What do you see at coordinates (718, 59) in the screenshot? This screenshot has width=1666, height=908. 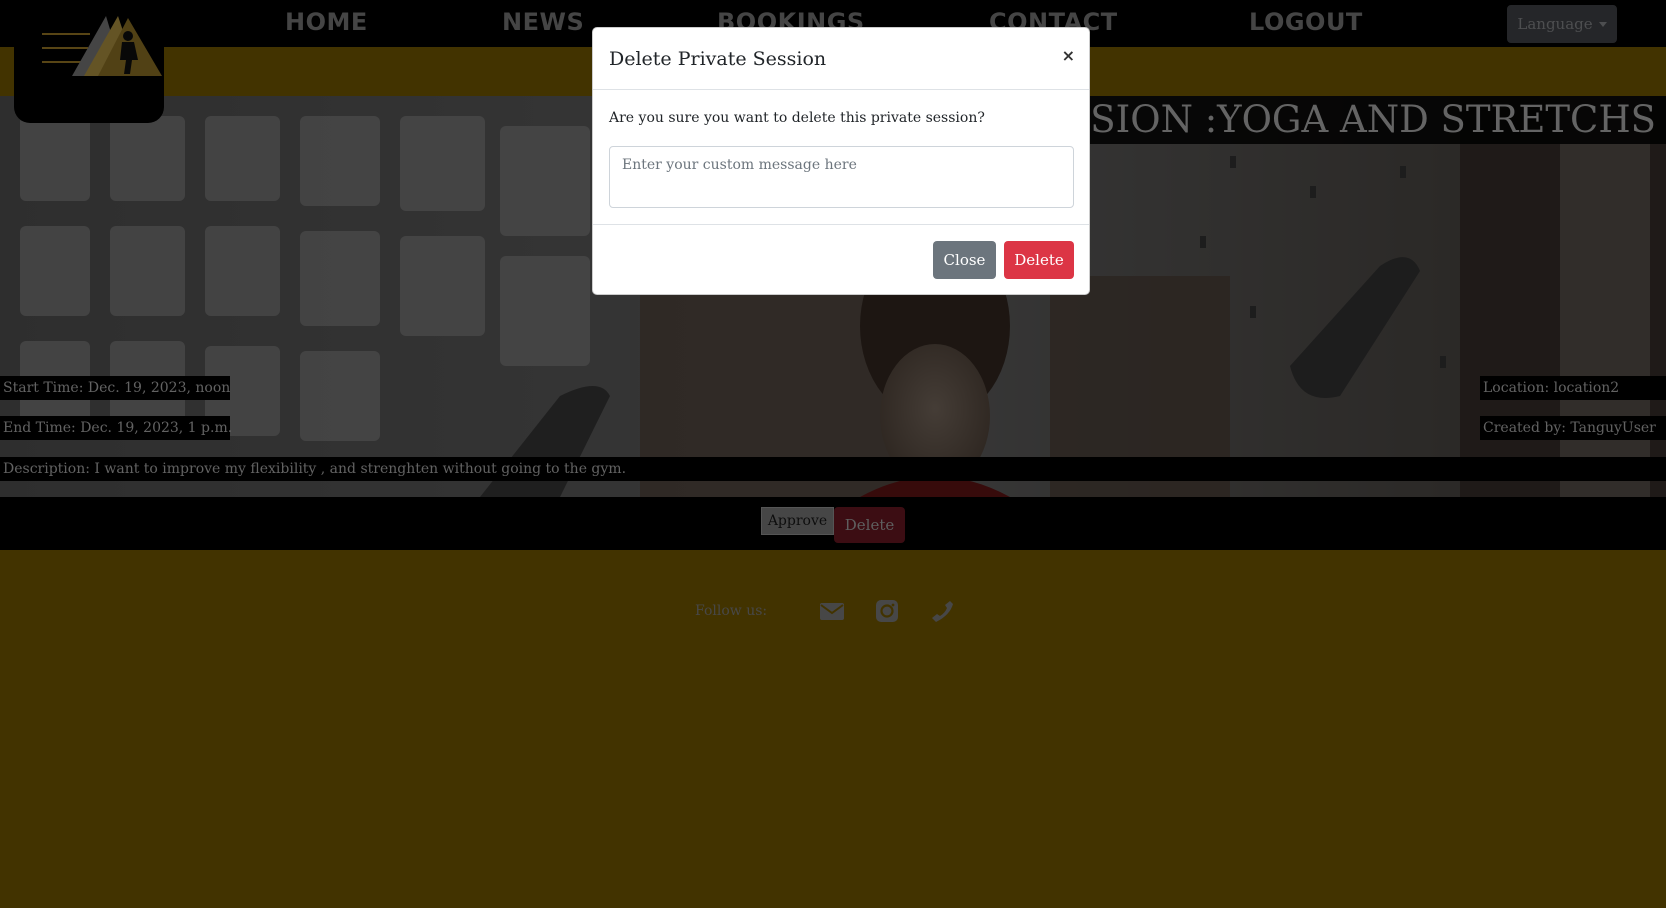 I see `modal-title: Delete Private Session` at bounding box center [718, 59].